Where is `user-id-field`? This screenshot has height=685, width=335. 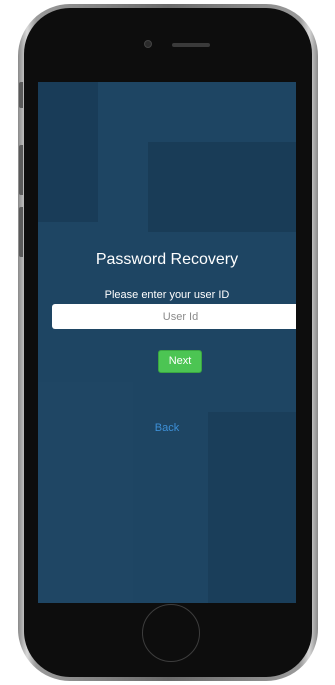 user-id-field is located at coordinates (174, 316).